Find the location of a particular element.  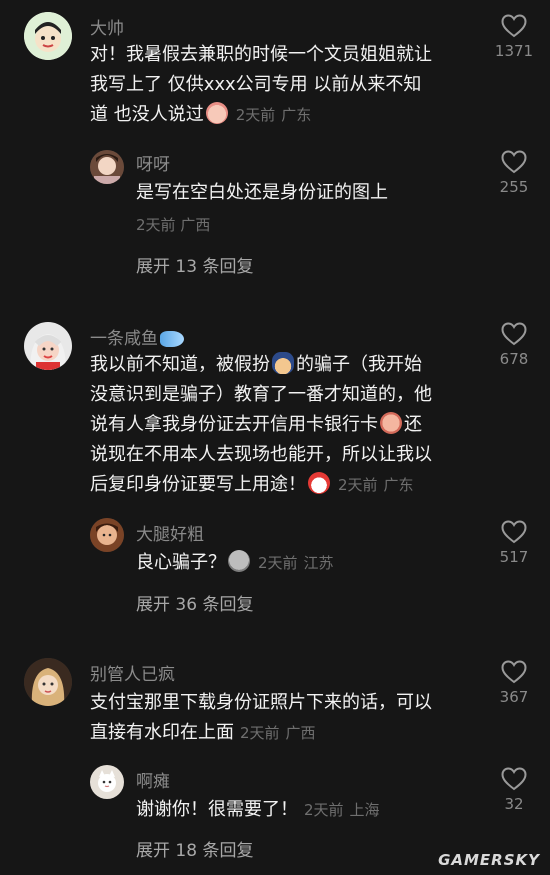

comment-line: 说有人拿我身份证去开信用卡银行卡还 is located at coordinates (256, 423).